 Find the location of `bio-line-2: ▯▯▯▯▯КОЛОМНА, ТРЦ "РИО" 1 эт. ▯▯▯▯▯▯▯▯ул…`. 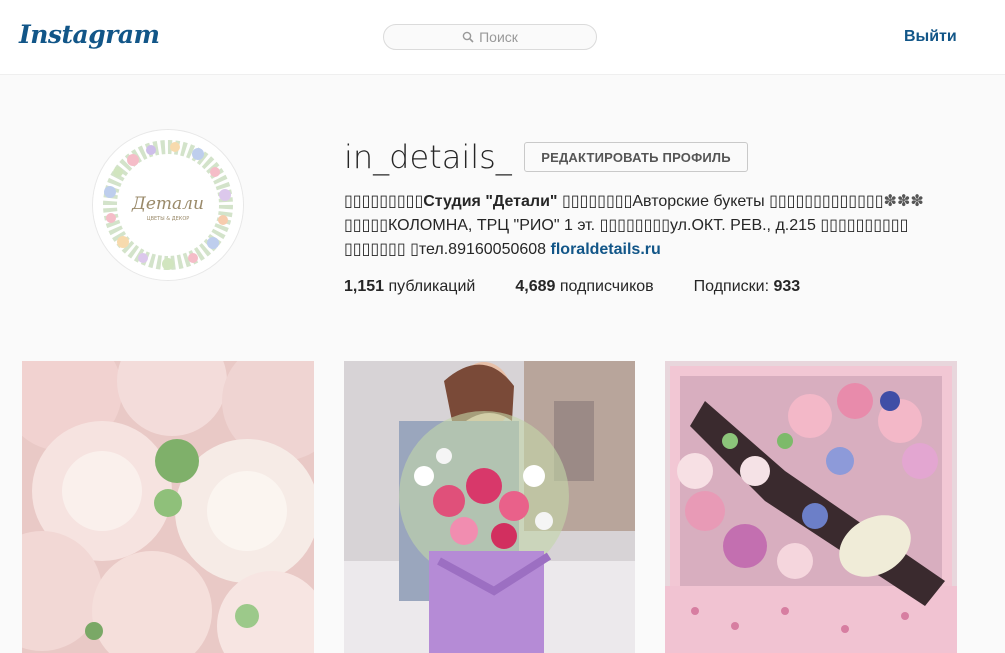

bio-line-2: ▯▯▯▯▯КОЛОМНА, ТРЦ "РИО" 1 эт. ▯▯▯▯▯▯▯▯ул… is located at coordinates (626, 225).